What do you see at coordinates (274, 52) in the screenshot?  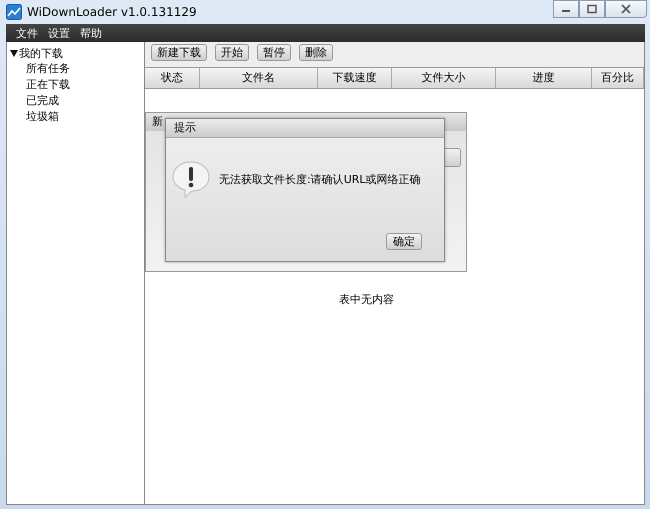 I see `toolbar-button: 暂停` at bounding box center [274, 52].